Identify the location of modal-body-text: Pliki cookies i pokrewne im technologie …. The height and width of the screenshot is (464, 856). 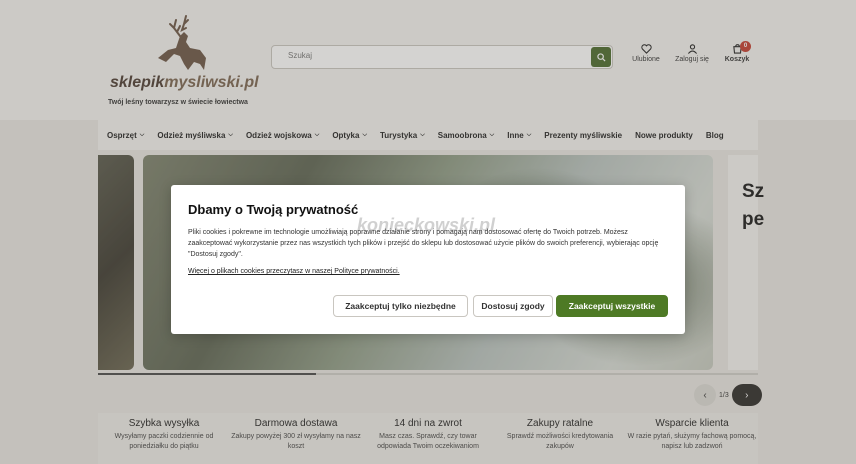
(423, 243).